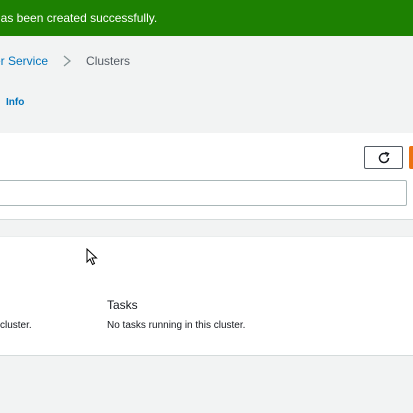  What do you see at coordinates (15, 102) in the screenshot?
I see `info-link: Info` at bounding box center [15, 102].